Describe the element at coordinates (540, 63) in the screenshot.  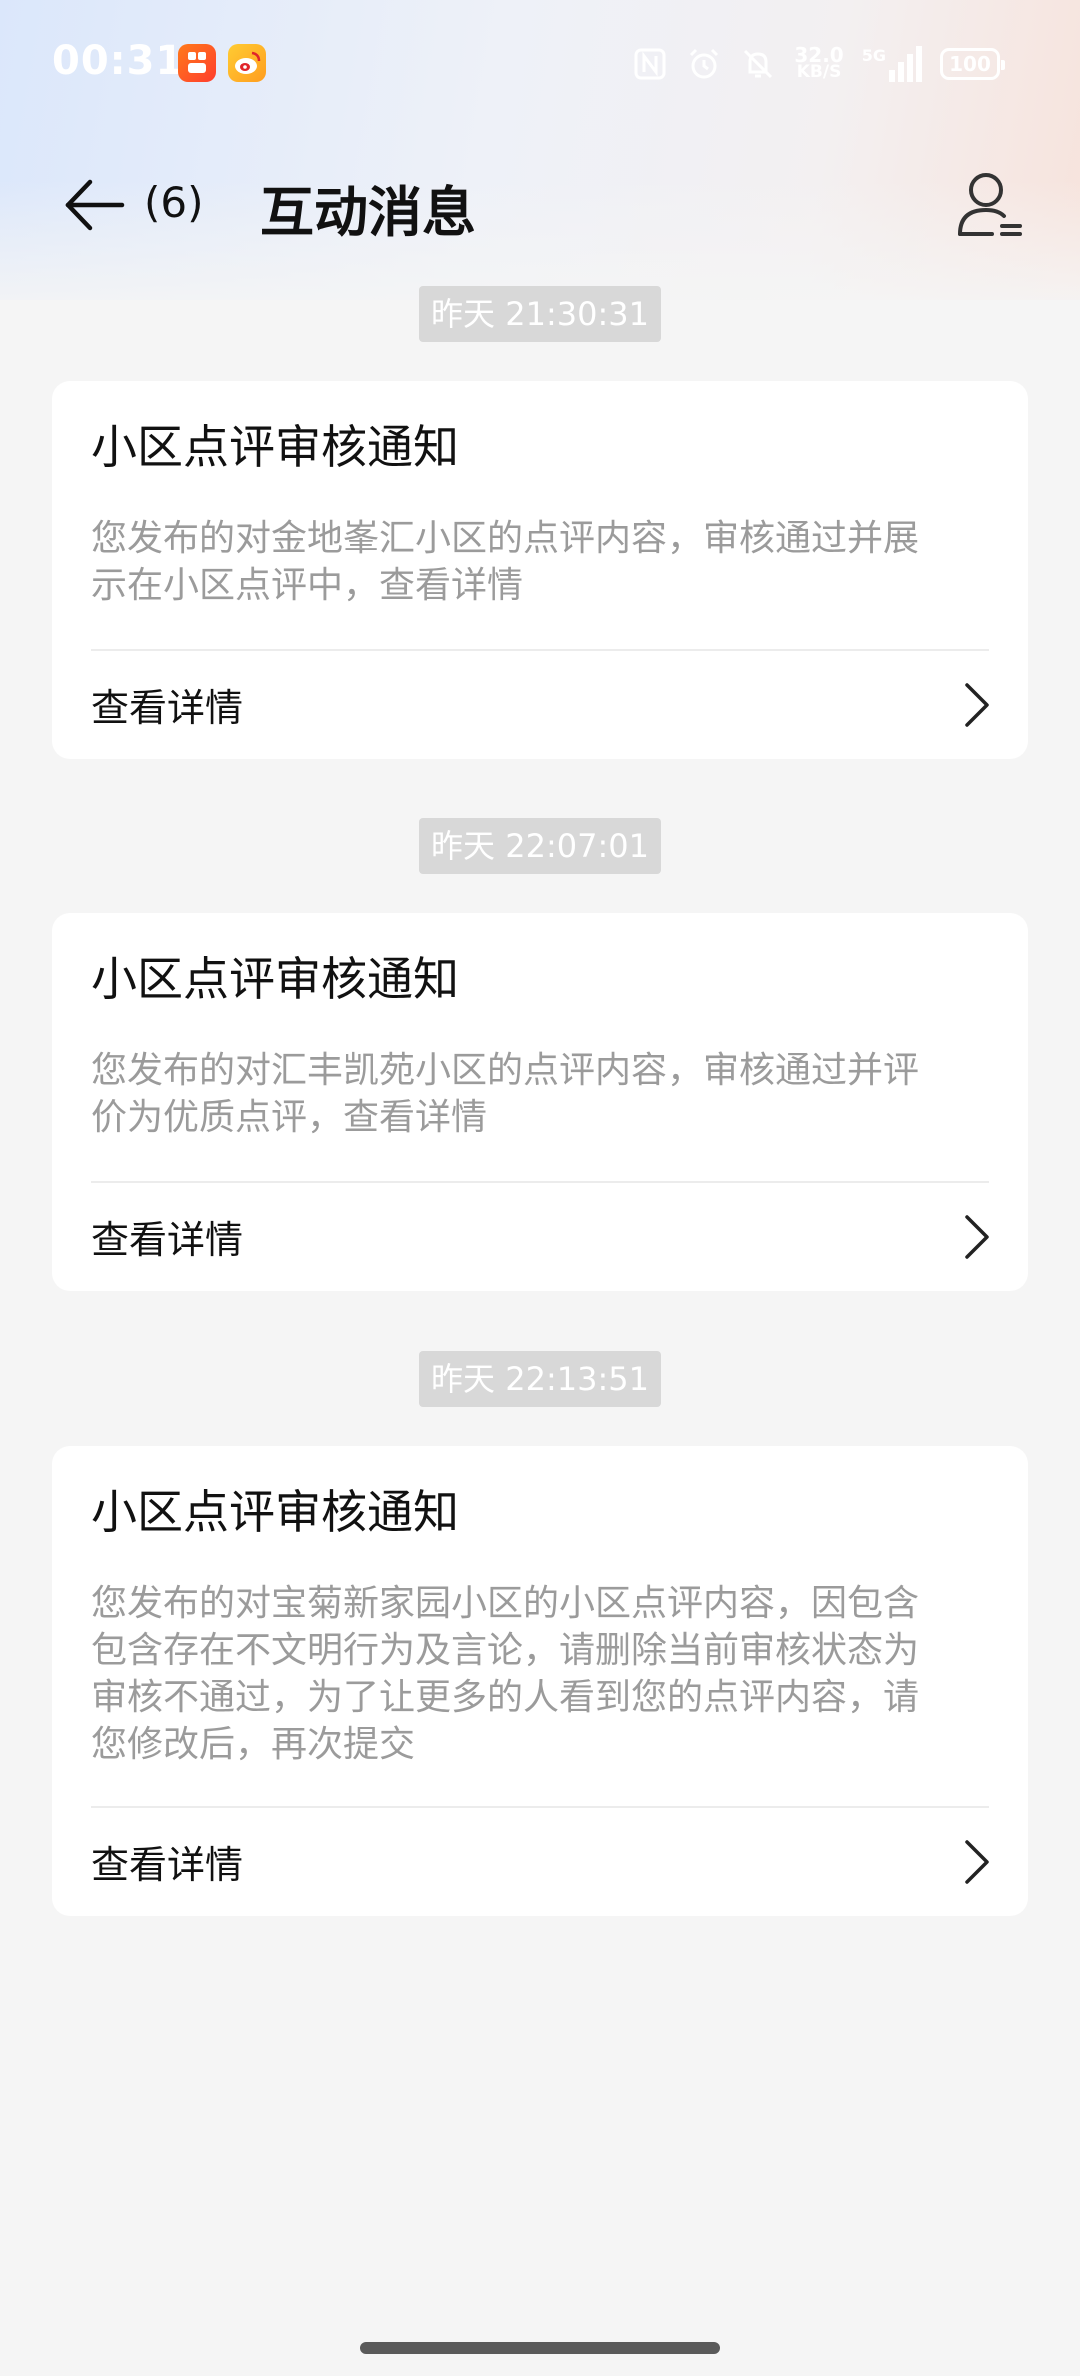
I see `status-bar: 00:31 32.0 KB/S 5G 100` at that location.